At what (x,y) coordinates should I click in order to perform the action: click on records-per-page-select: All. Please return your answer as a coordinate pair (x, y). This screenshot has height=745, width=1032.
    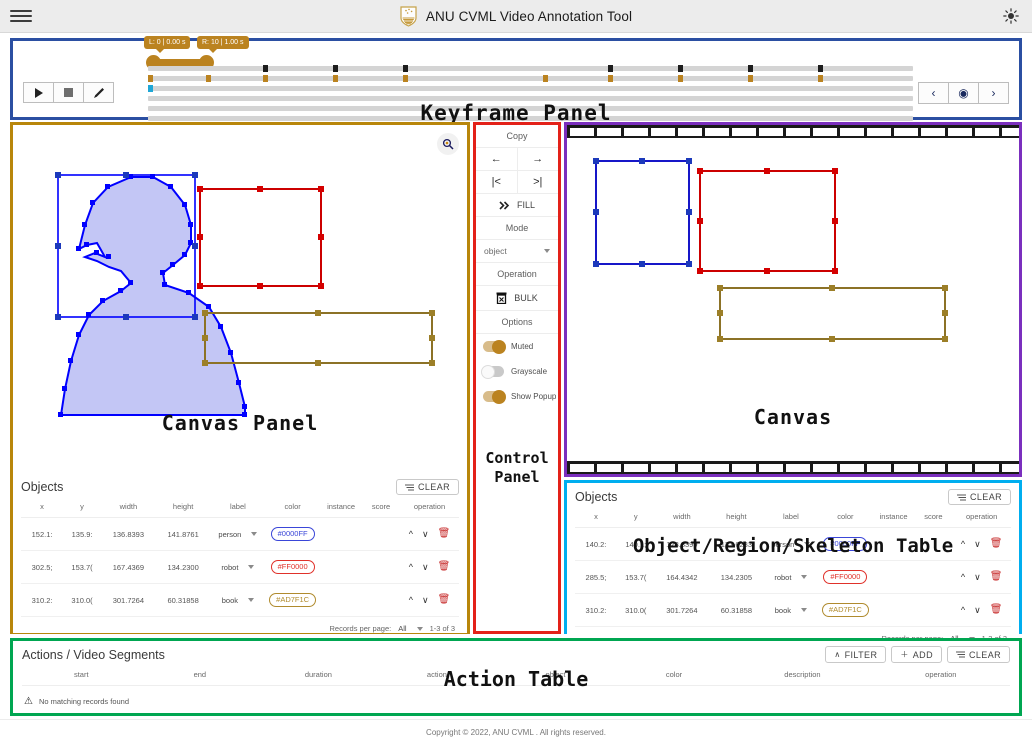
    Looking at the image, I should click on (410, 628).